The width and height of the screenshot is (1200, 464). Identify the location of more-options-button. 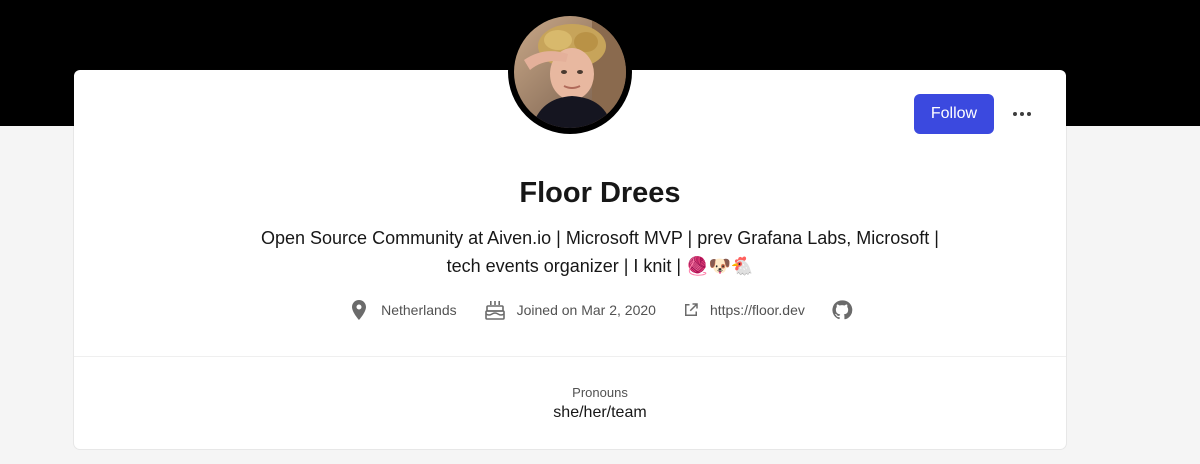
(1022, 114).